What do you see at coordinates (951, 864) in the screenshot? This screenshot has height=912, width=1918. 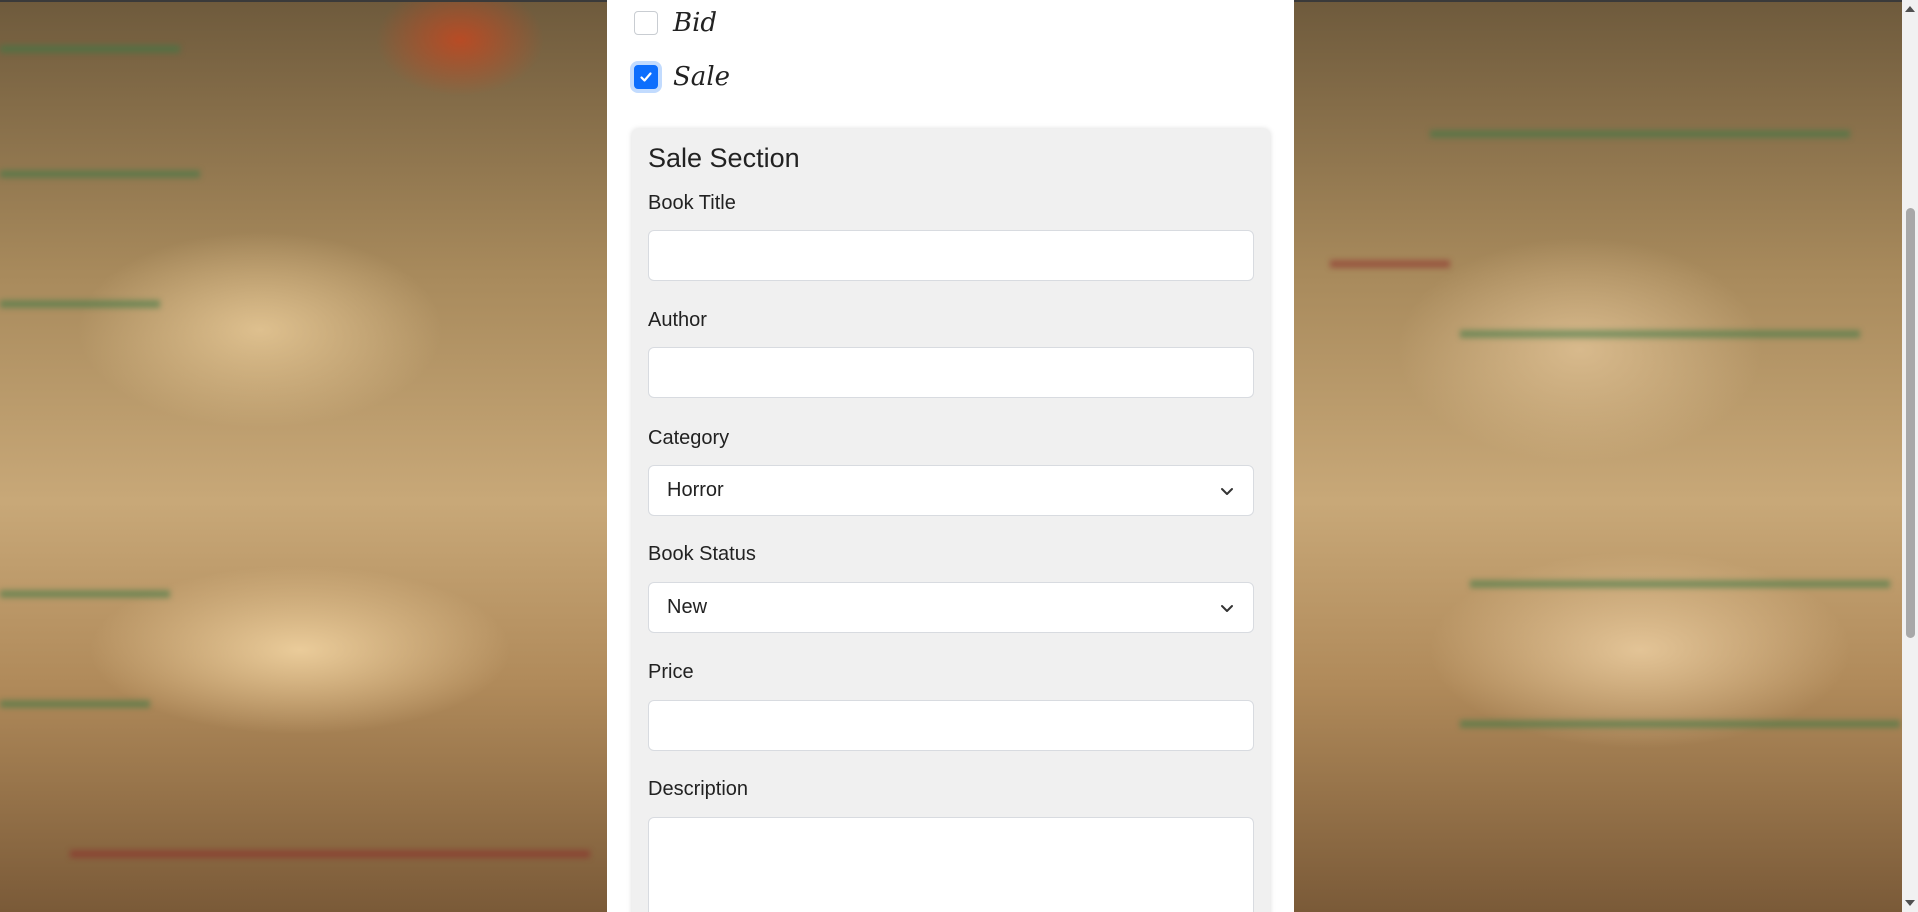 I see `description-textarea` at bounding box center [951, 864].